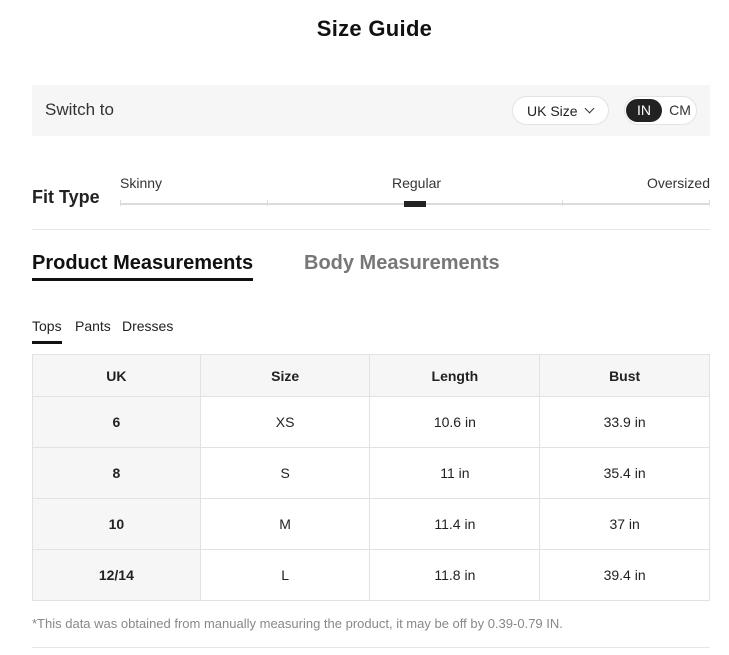 The image size is (729, 655). Describe the element at coordinates (678, 183) in the screenshot. I see `fit-option-oversized: Oversized` at that location.